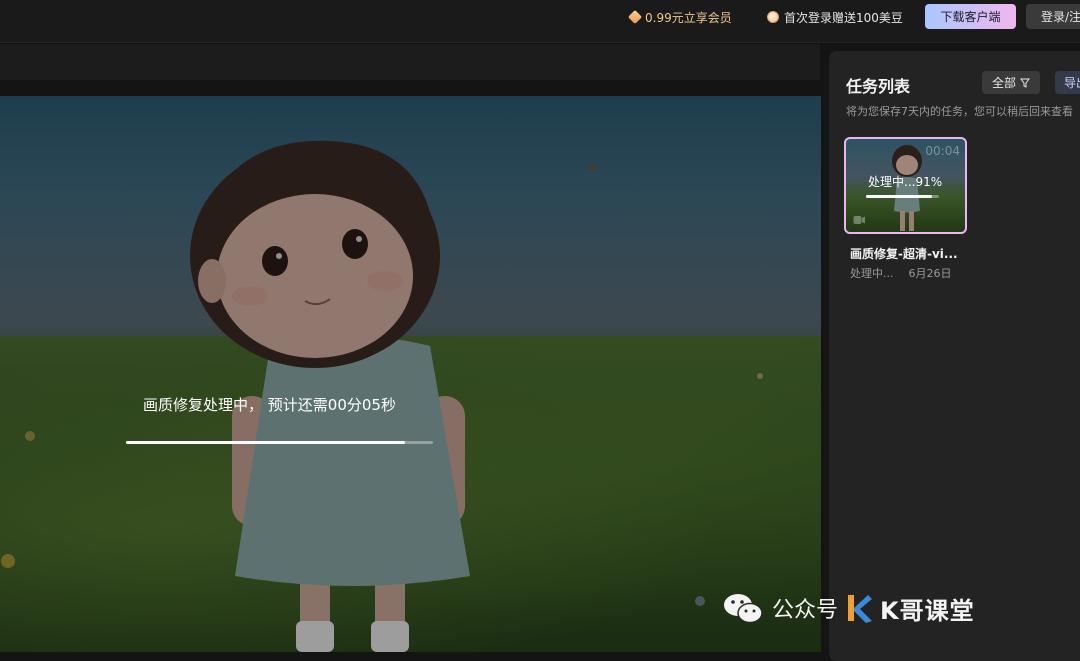 The image size is (1080, 661). I want to click on task-thumbnail: 00:04 处理中...91%, so click(905, 185).